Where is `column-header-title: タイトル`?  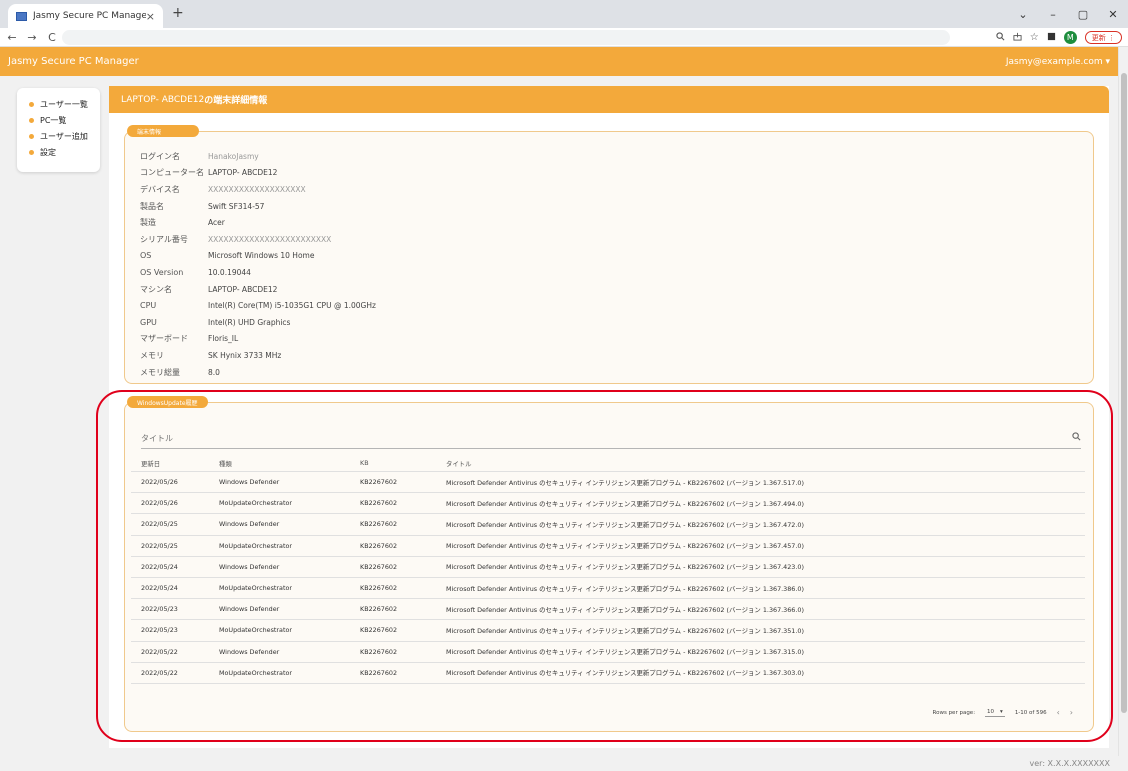 column-header-title: タイトル is located at coordinates (765, 463).